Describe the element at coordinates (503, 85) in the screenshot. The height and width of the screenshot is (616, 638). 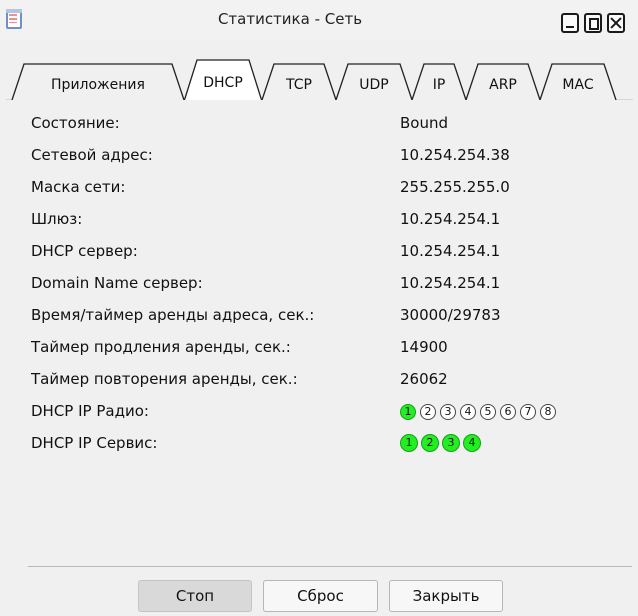
I see `tab-arp-label: ARP` at that location.